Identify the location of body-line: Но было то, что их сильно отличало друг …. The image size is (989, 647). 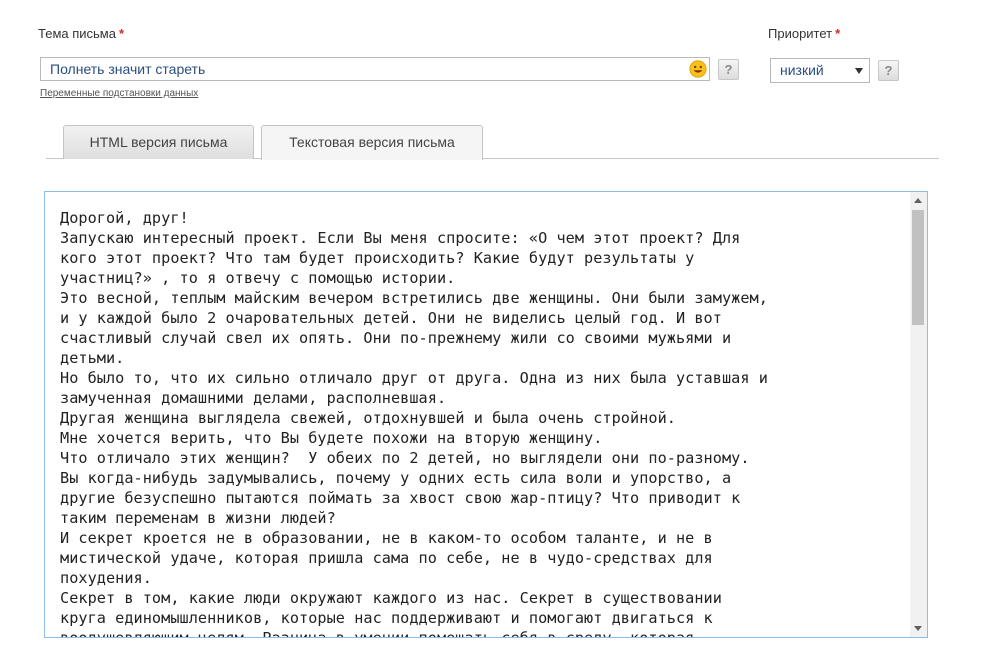
(414, 378).